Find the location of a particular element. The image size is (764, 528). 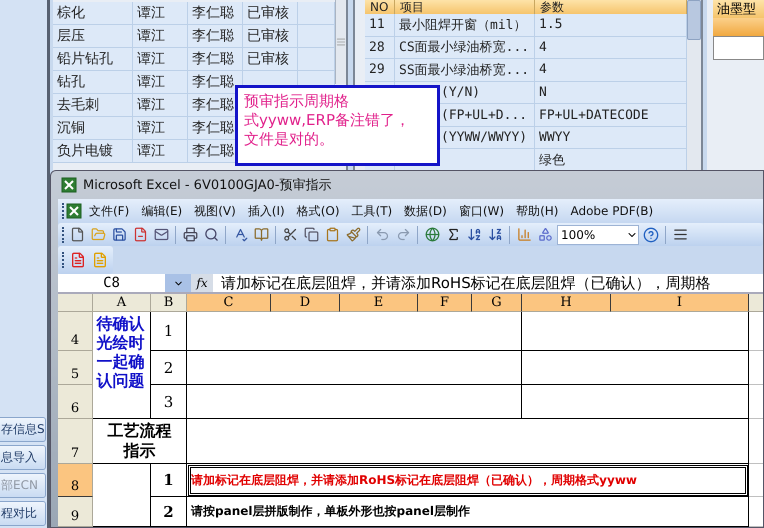

parameter-name: (Y/N) is located at coordinates (460, 92).